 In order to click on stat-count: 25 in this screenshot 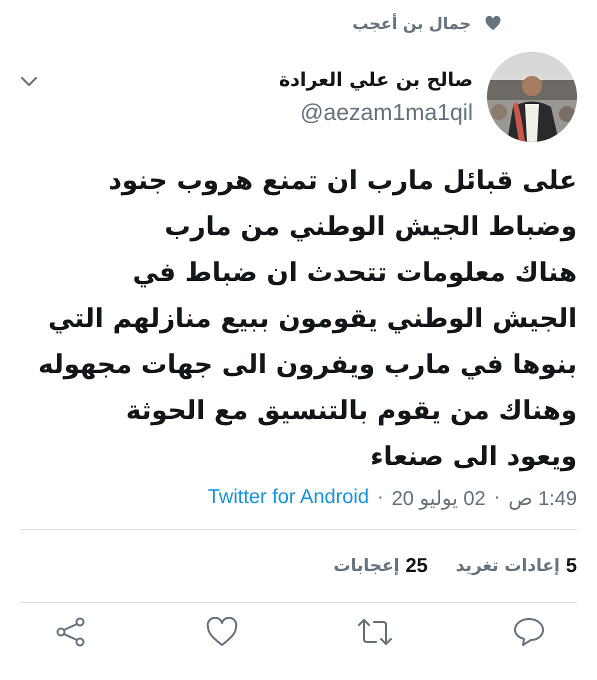, I will do `click(416, 566)`.